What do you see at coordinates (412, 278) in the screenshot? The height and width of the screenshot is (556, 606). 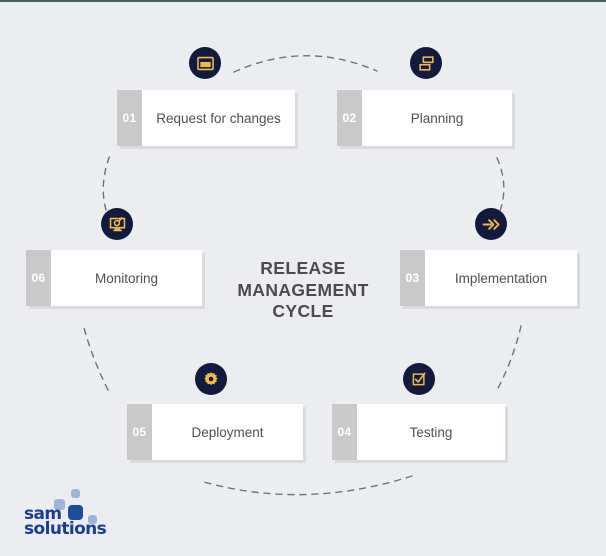 I see `step-number: 03` at bounding box center [412, 278].